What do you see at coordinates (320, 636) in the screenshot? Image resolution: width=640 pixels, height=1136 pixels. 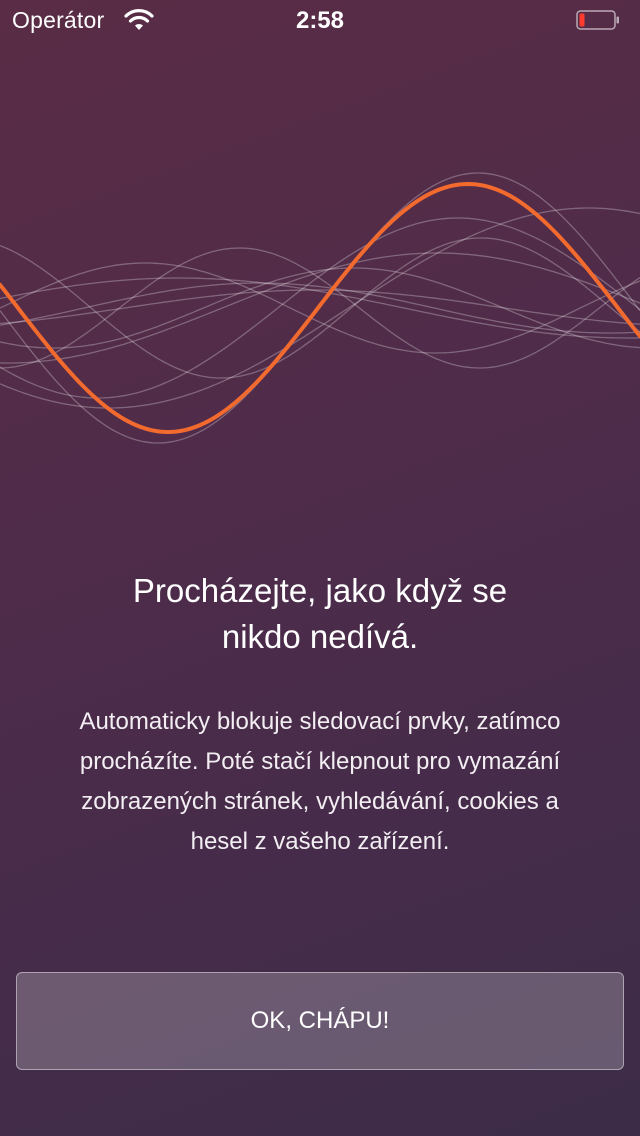 I see `headline-line-2: nikdo nedívá.` at bounding box center [320, 636].